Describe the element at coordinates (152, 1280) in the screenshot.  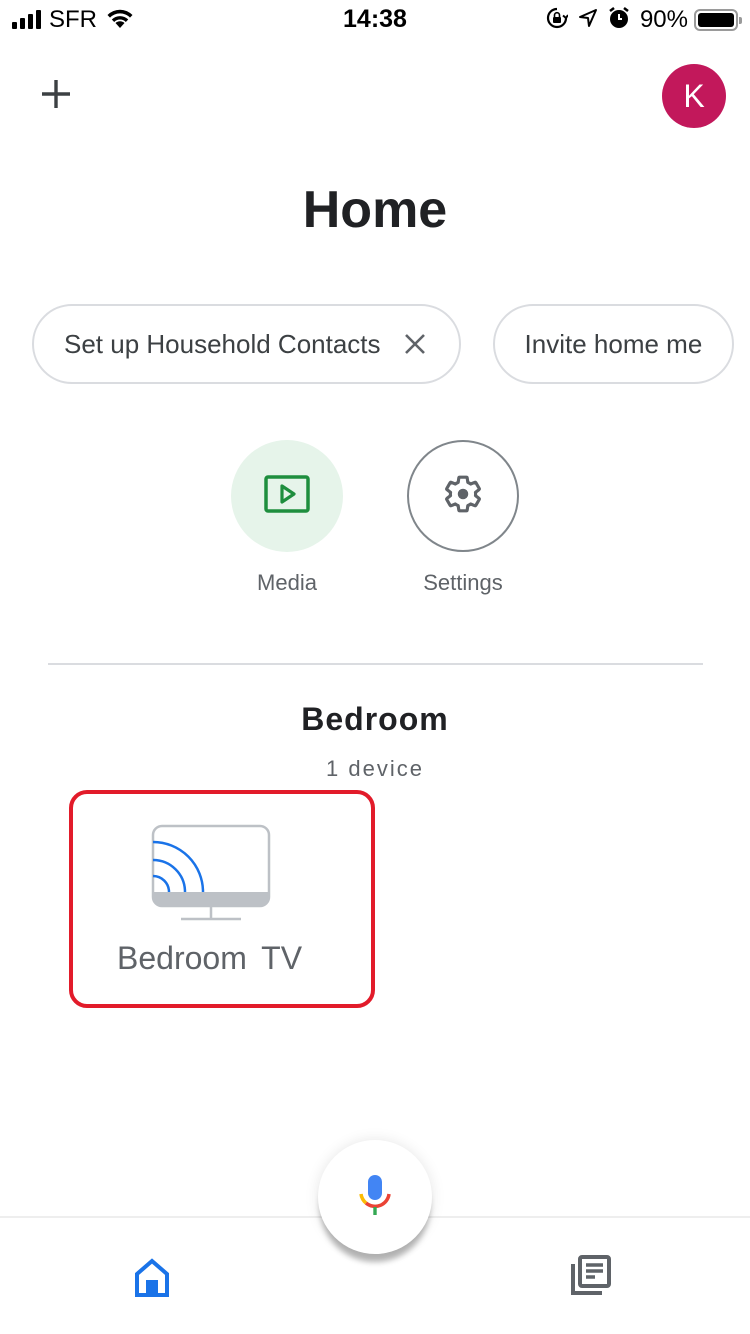
I see `home-icon` at that location.